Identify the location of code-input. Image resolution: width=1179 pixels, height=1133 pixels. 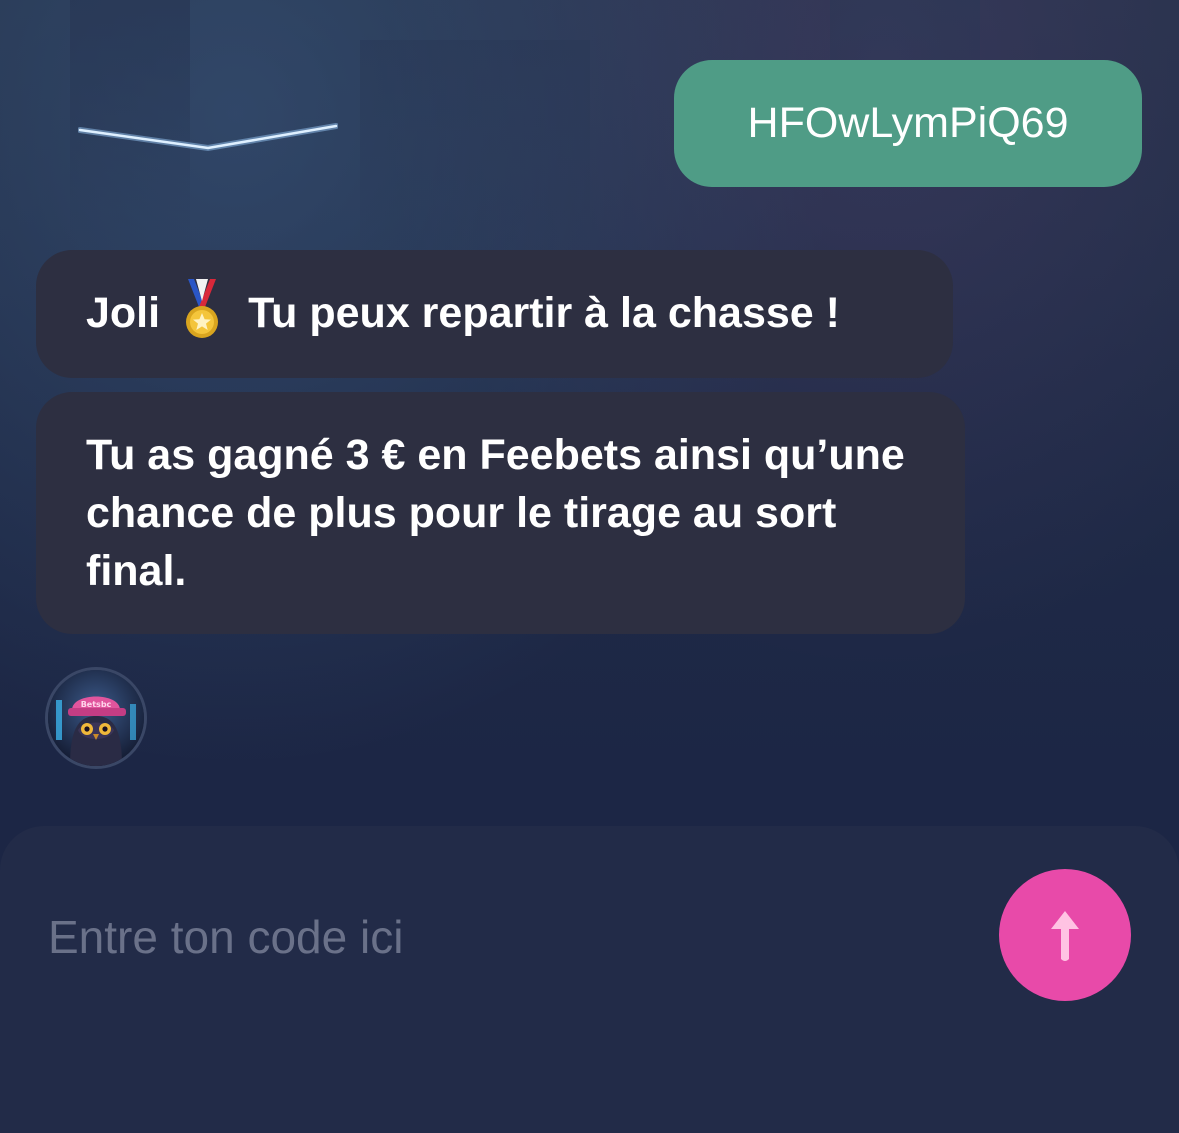
(498, 937).